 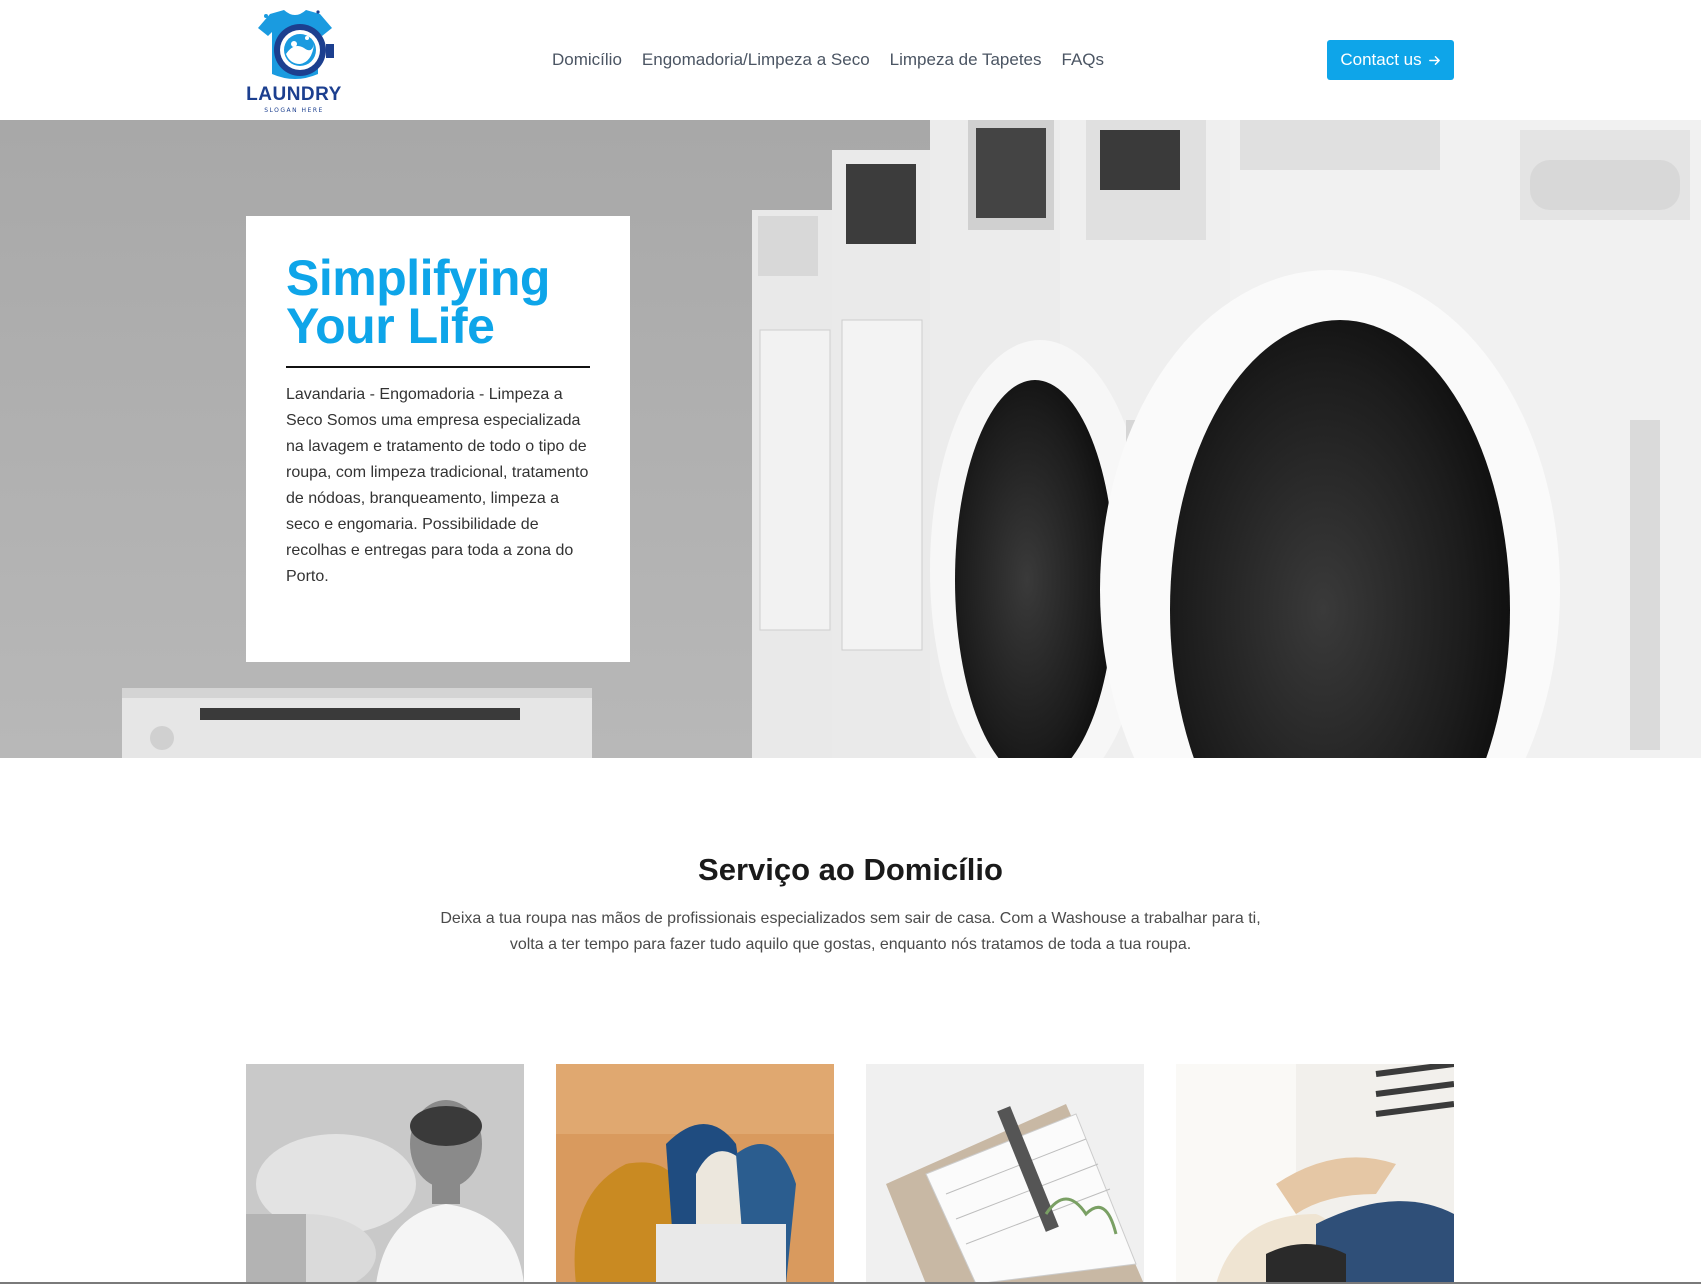 I want to click on service-card-clothes, so click(x=695, y=1174).